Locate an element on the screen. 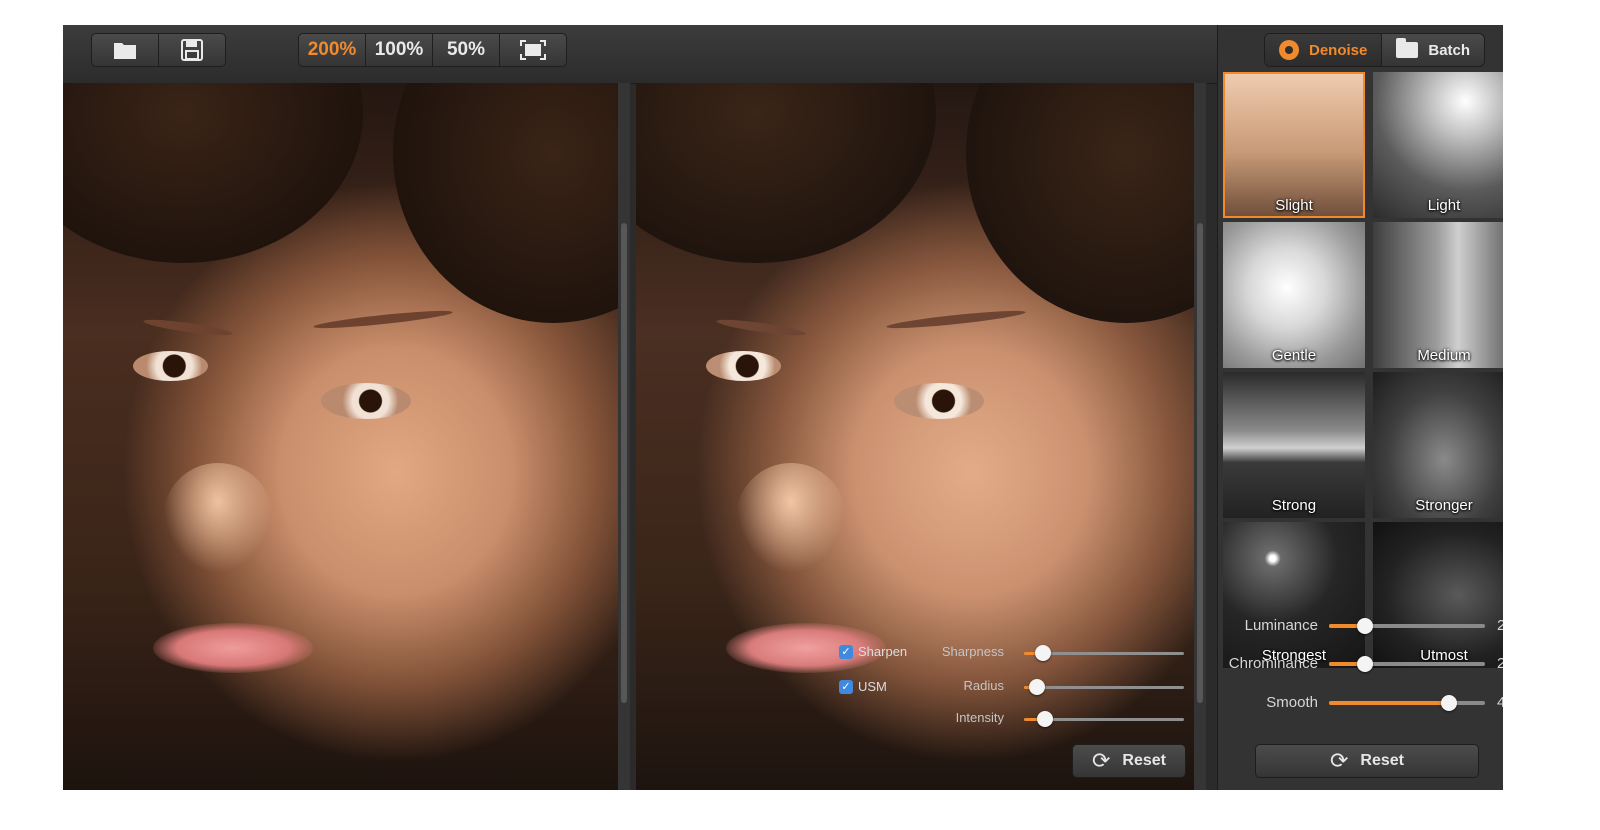 Image resolution: width=1600 pixels, height=830 pixels. fit-to-screen-button is located at coordinates (533, 50).